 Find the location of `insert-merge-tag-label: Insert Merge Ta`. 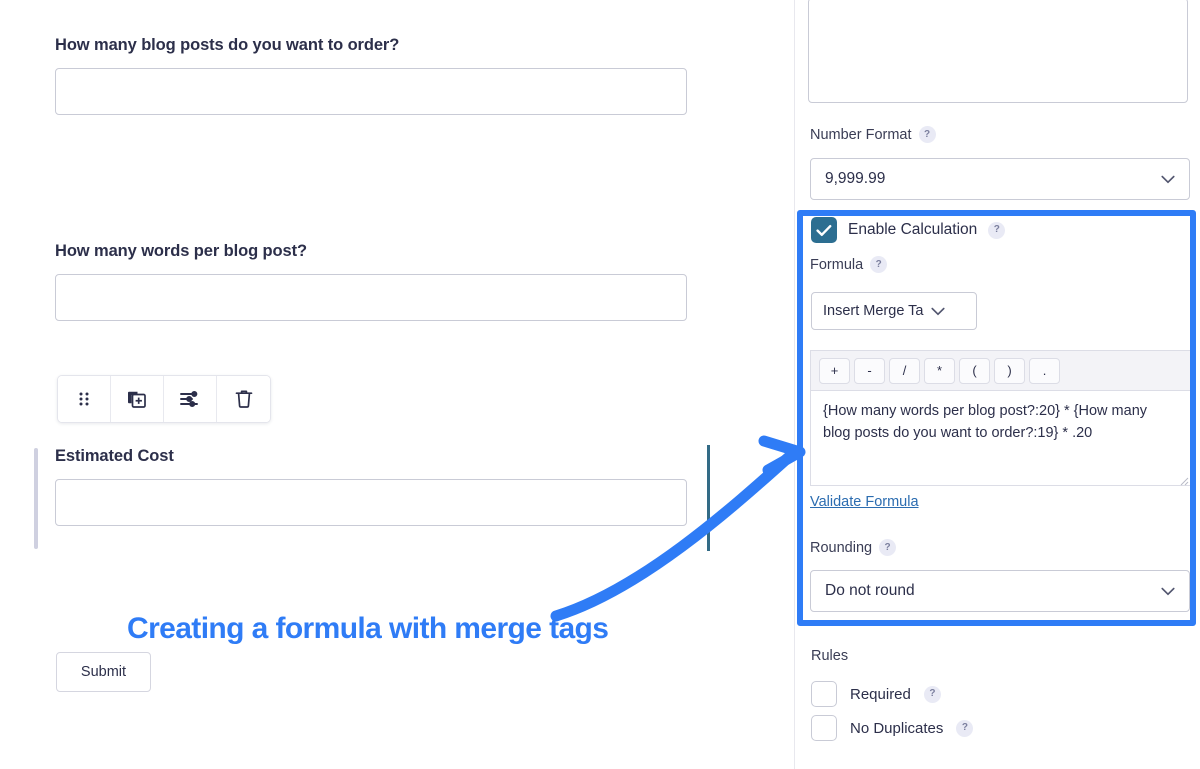

insert-merge-tag-label: Insert Merge Ta is located at coordinates (873, 311).